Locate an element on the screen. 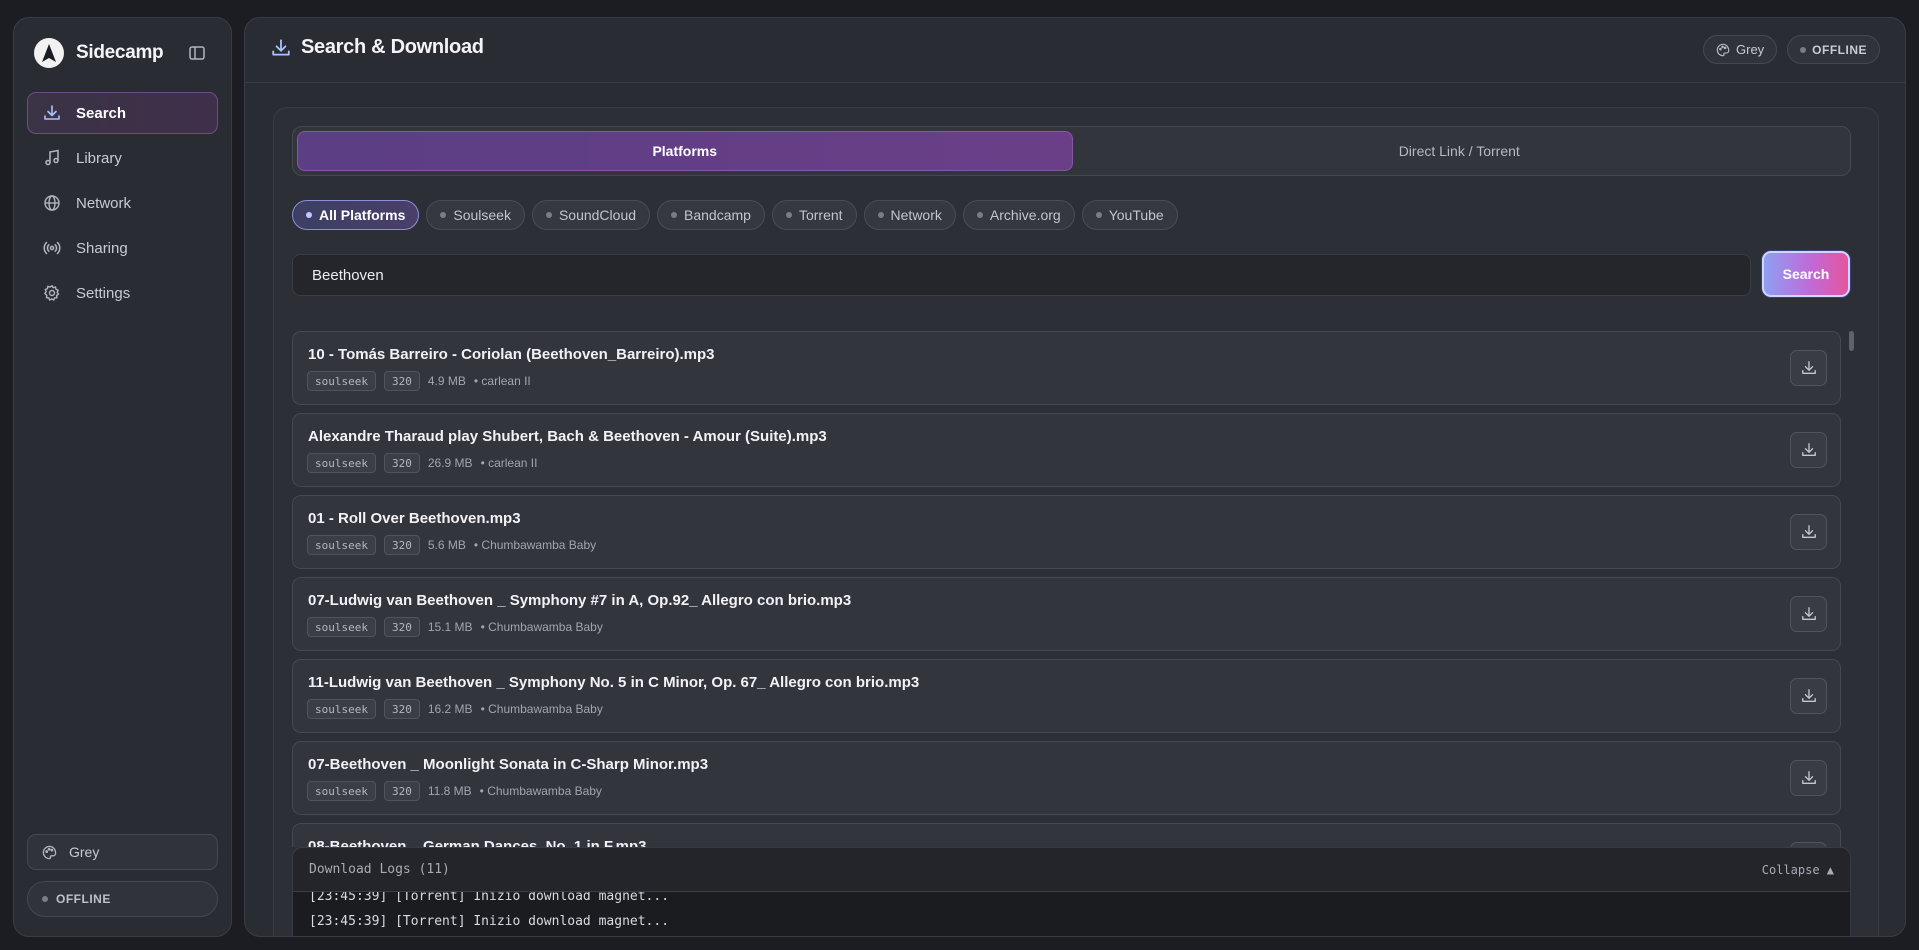  theme-chip: Grey is located at coordinates (1740, 49).